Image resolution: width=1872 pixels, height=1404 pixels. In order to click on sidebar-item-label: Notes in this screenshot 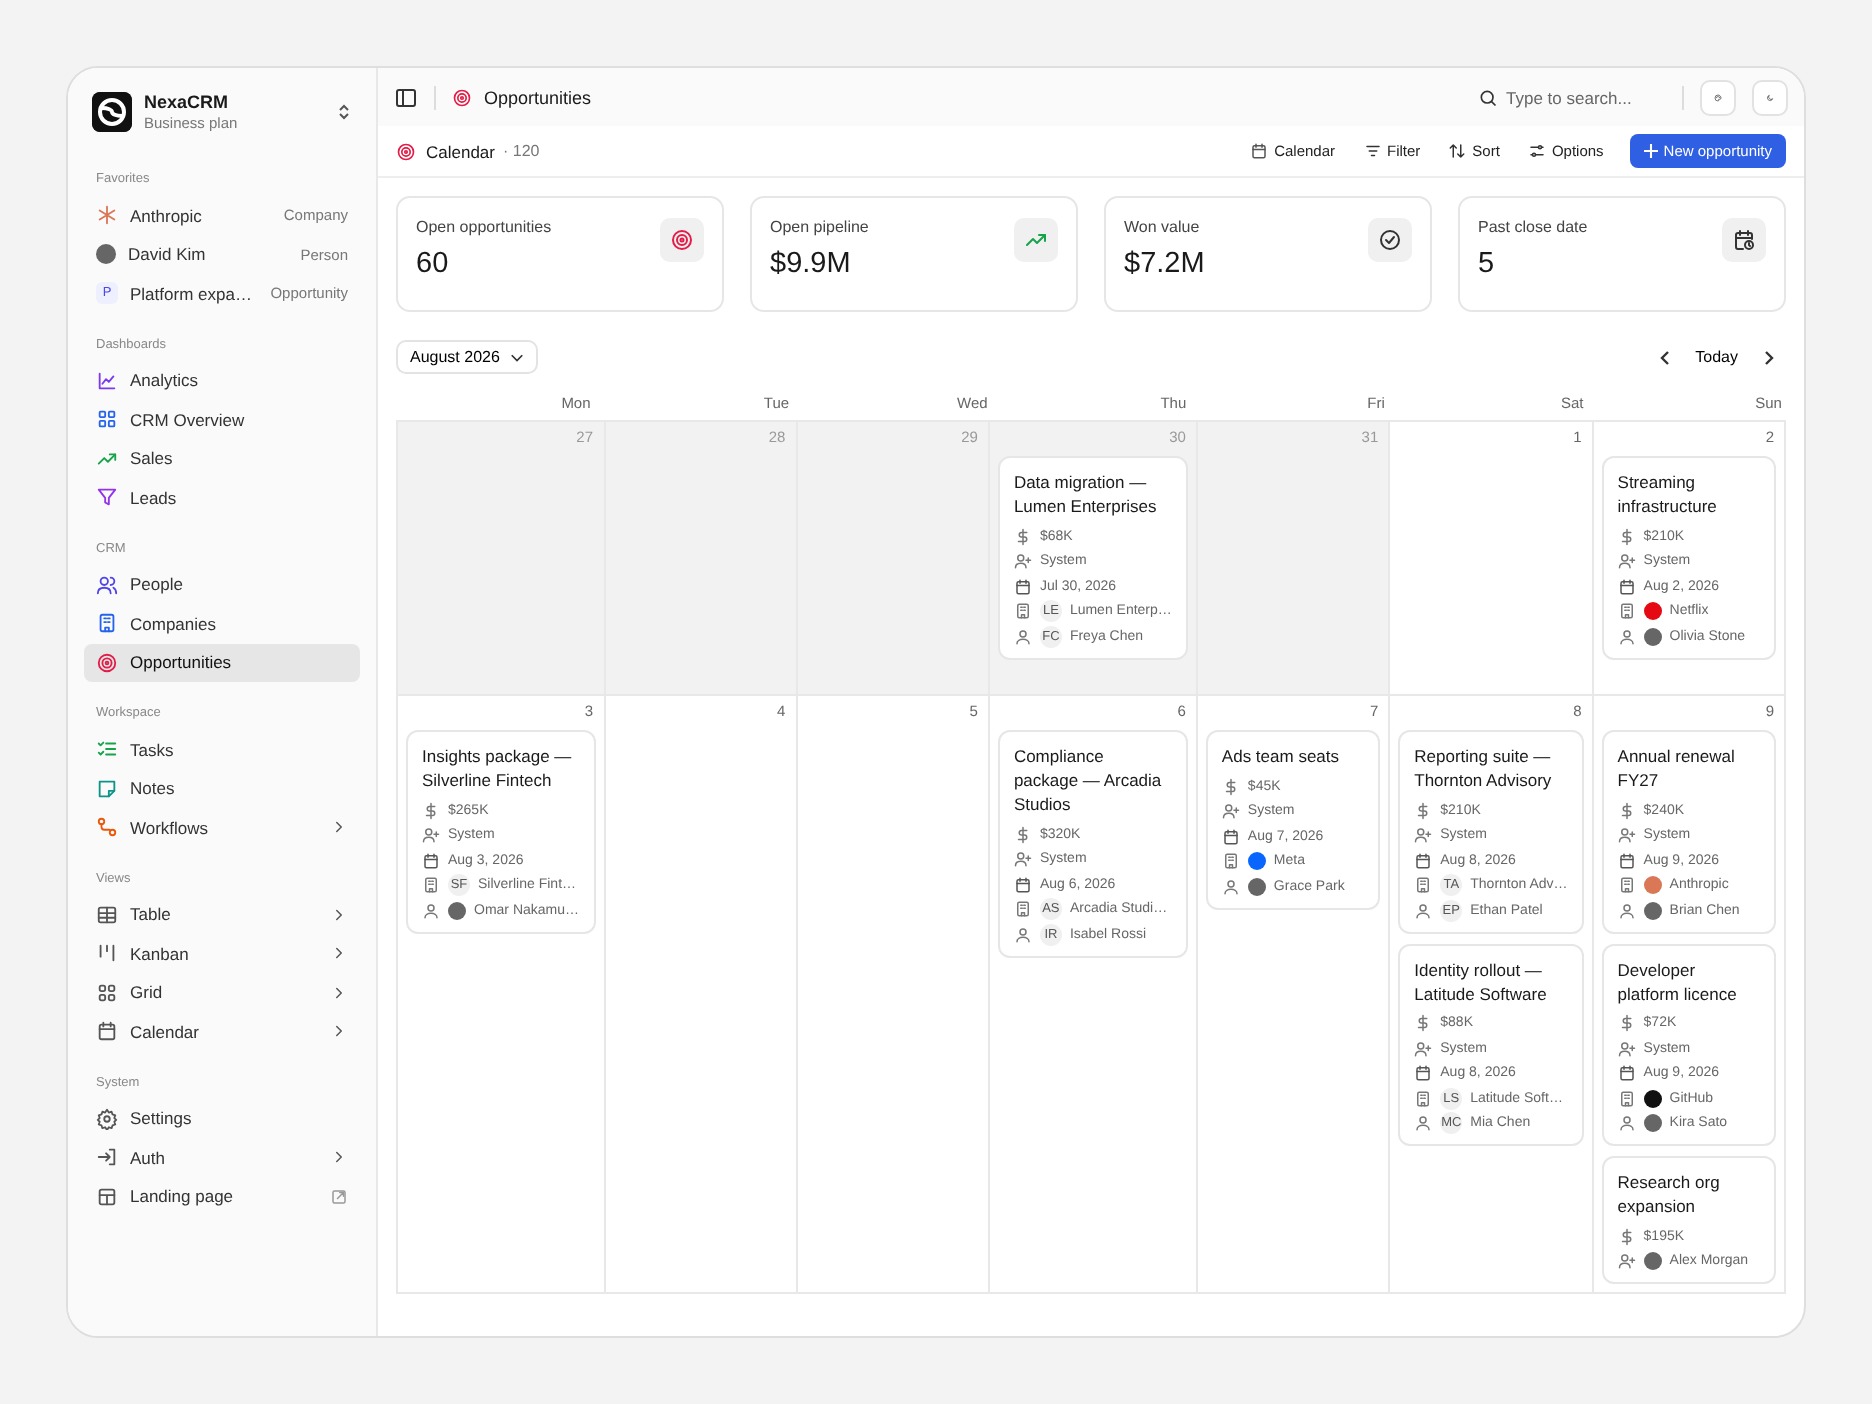, I will do `click(153, 788)`.